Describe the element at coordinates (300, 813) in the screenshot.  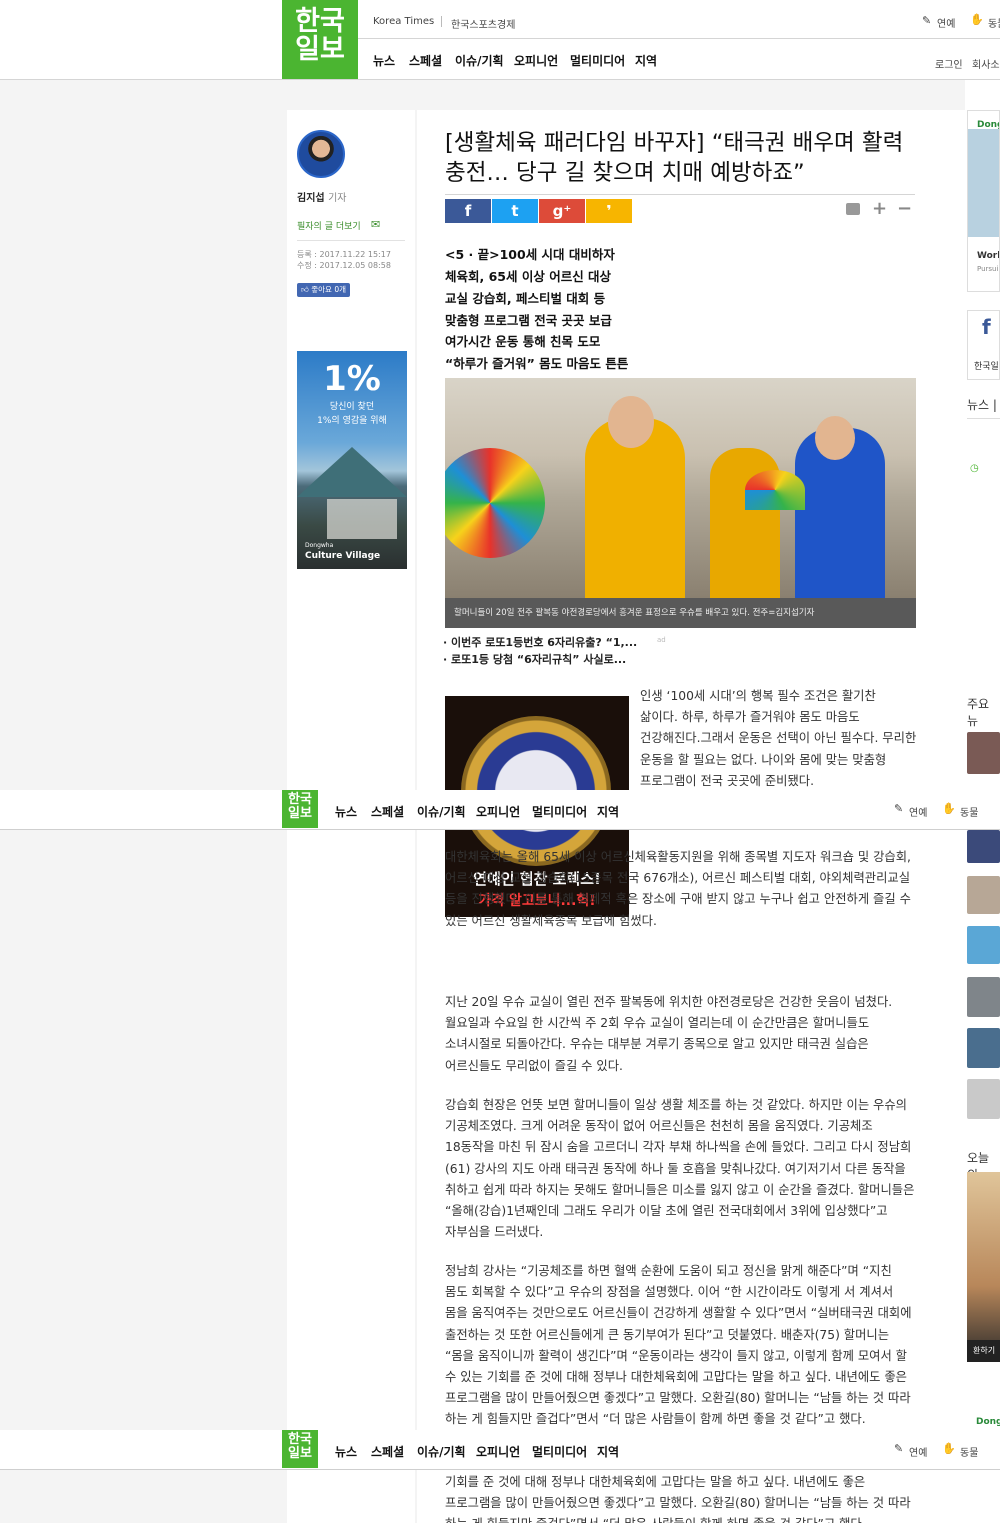
I see `sticky-logo-1-line2: 일보` at that location.